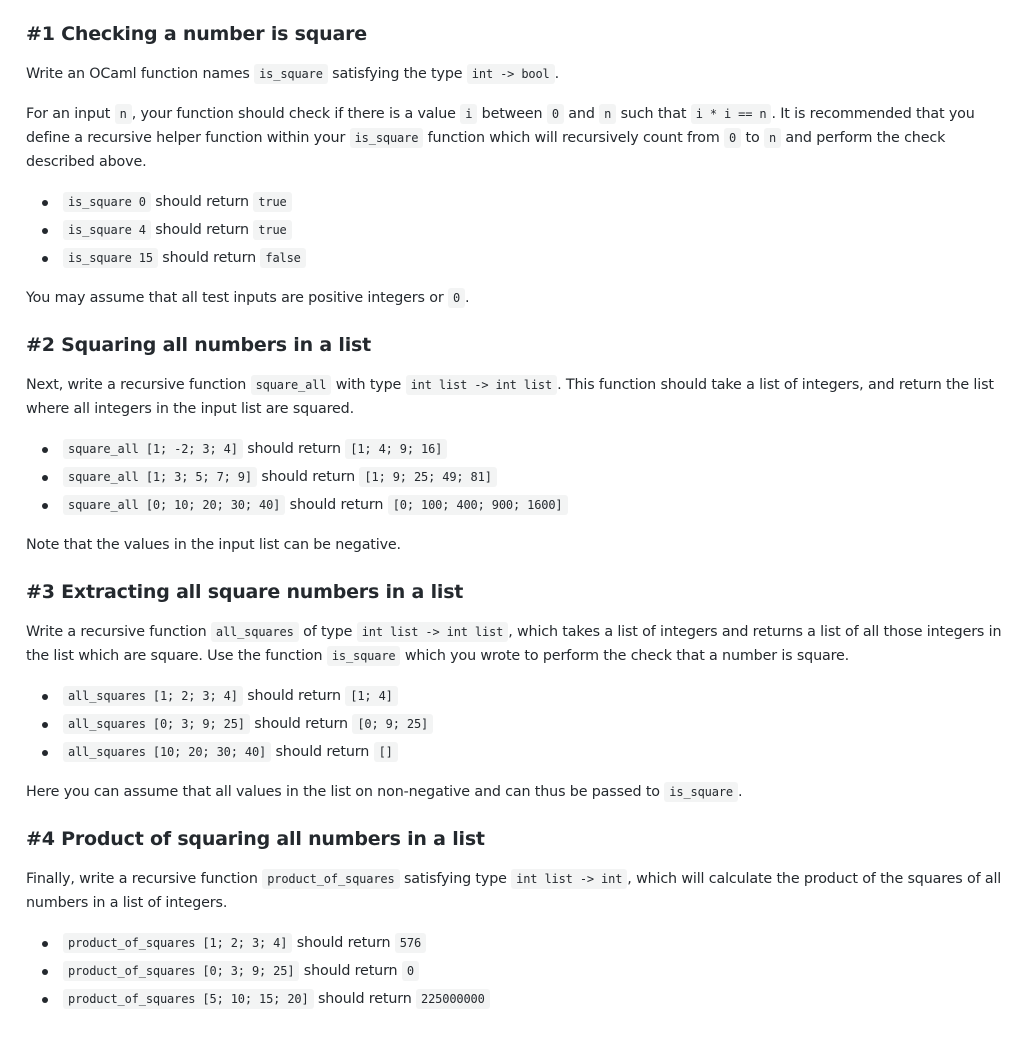 This screenshot has width=1019, height=1040. I want to click on list-item: is_square 4 should return true, so click(524, 230).